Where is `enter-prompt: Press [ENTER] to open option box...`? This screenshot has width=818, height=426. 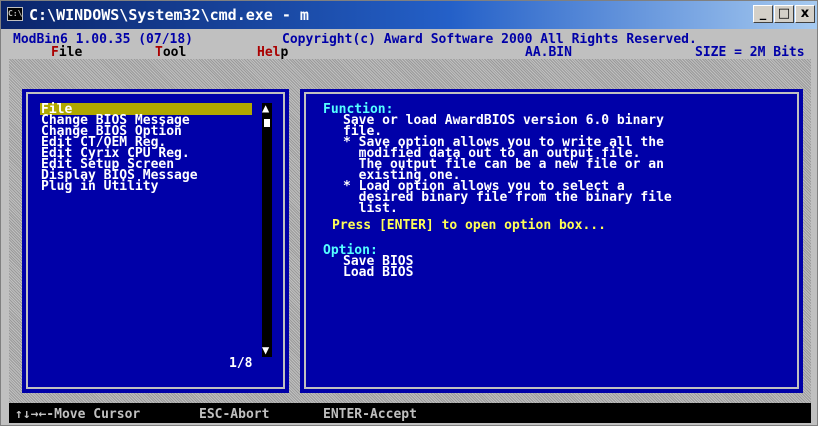
enter-prompt: Press [ENTER] to open option box... is located at coordinates (469, 225).